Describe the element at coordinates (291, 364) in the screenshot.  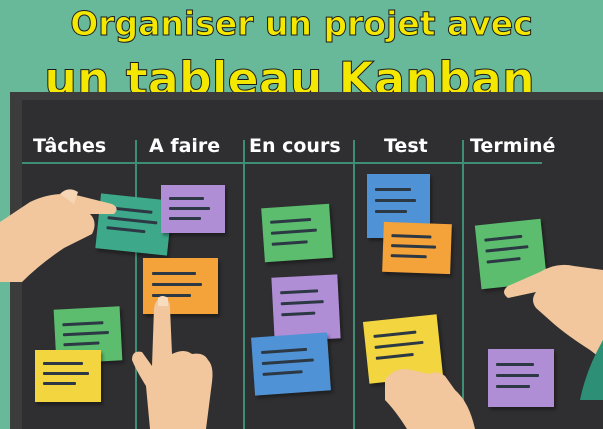
I see `sticky-note-blue` at that location.